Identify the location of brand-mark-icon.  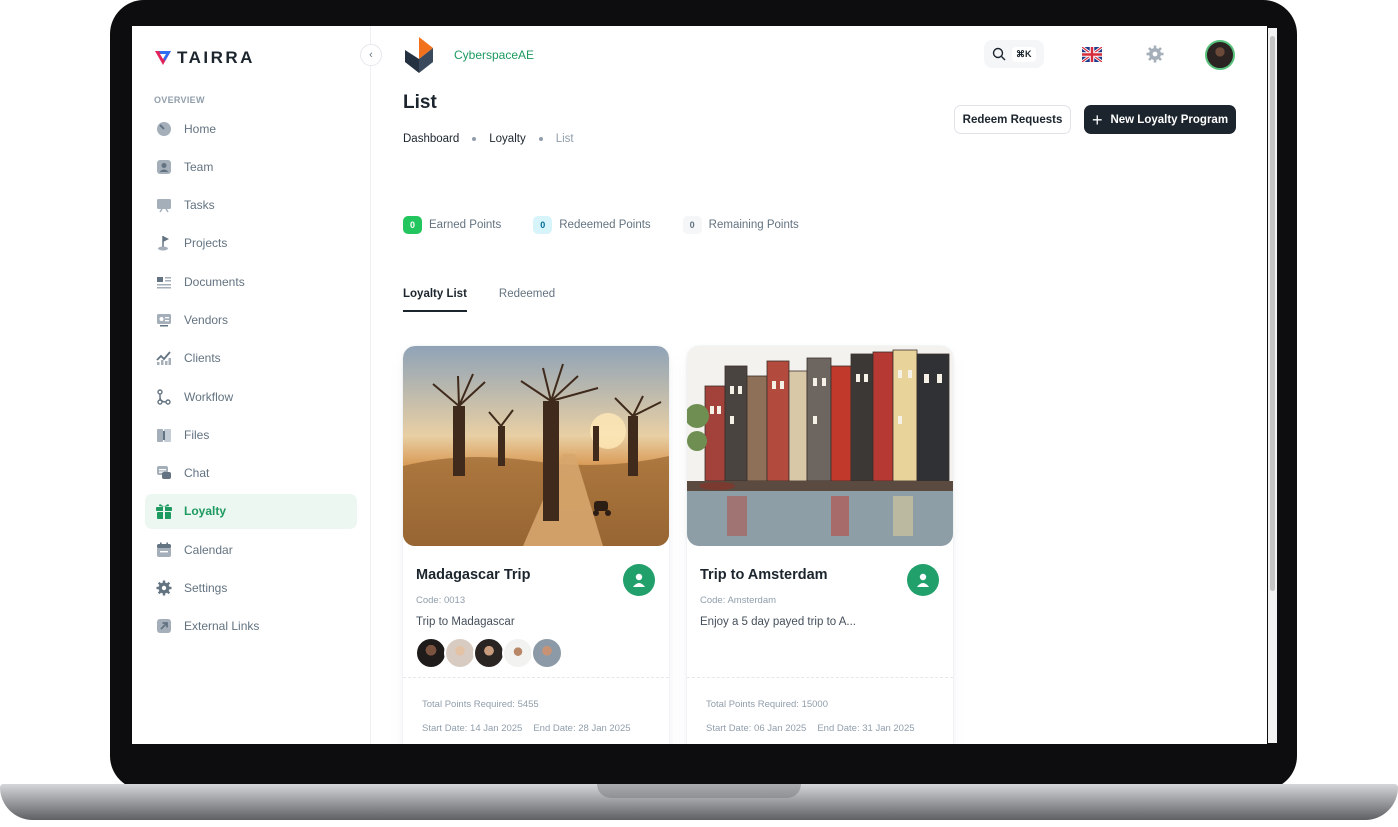
(163, 58).